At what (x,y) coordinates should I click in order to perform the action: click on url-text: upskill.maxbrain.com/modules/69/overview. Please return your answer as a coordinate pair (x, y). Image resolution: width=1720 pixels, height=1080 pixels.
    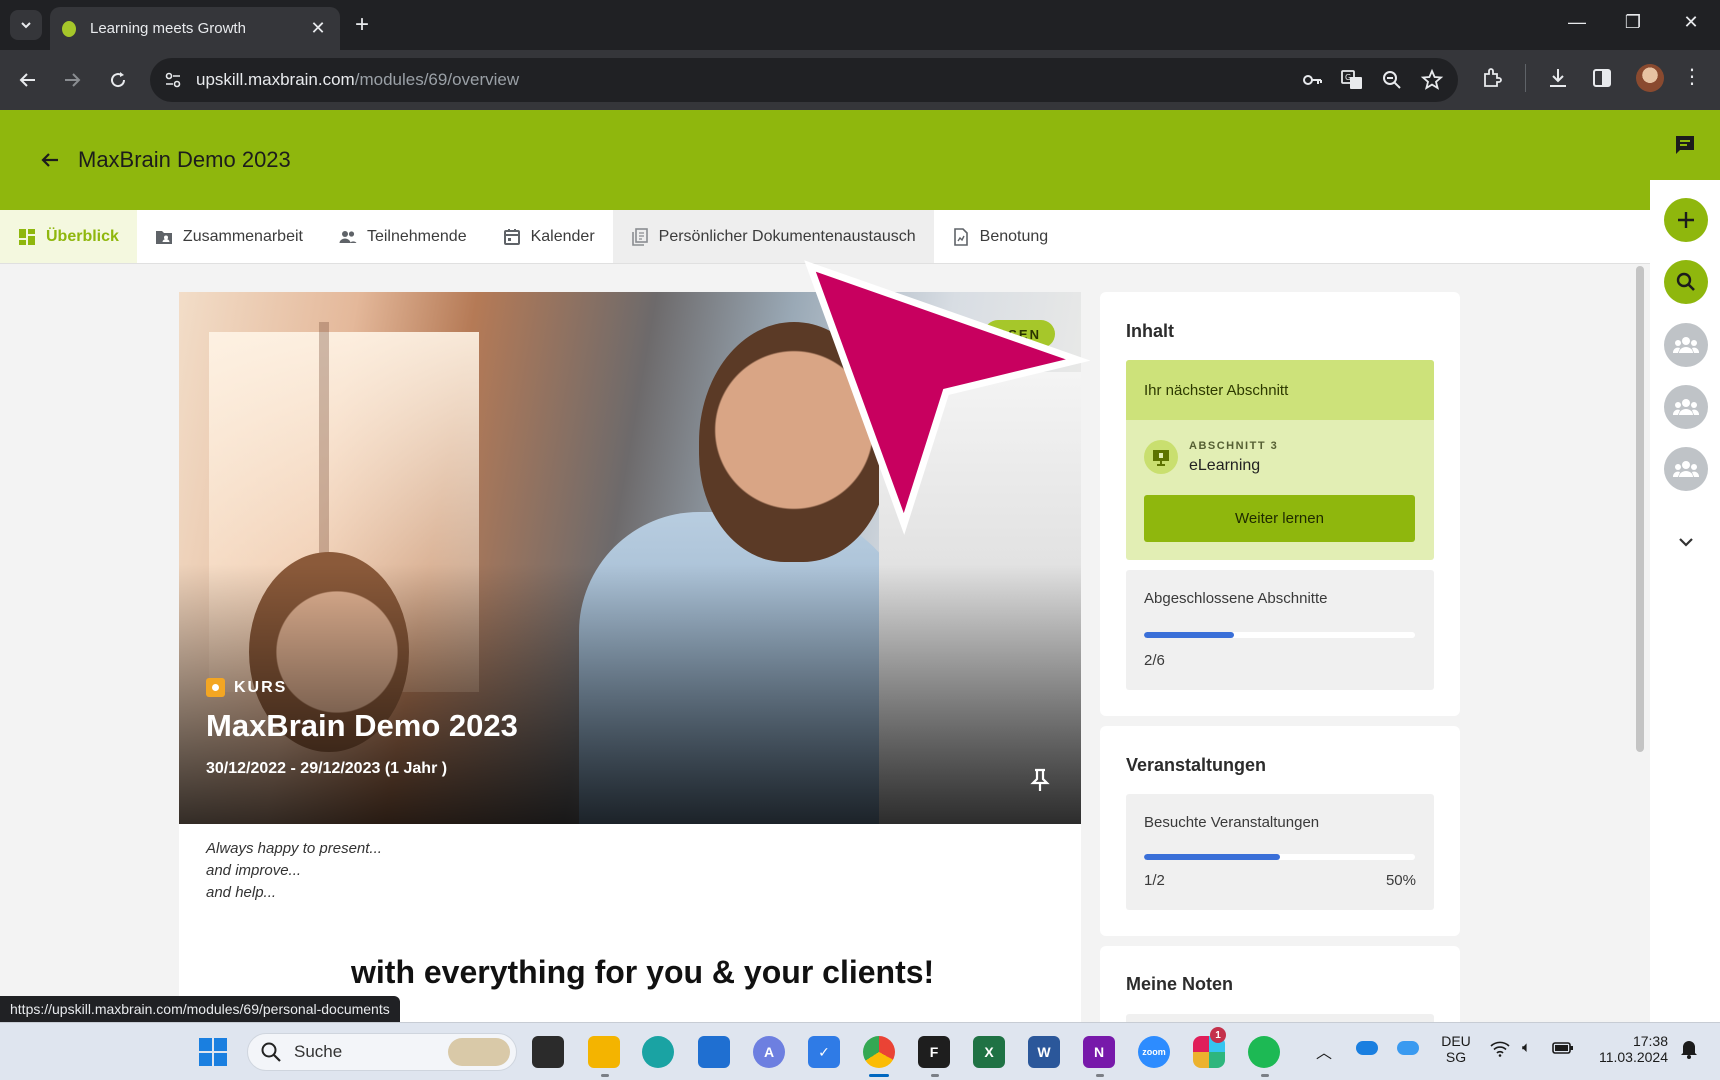
    Looking at the image, I should click on (358, 79).